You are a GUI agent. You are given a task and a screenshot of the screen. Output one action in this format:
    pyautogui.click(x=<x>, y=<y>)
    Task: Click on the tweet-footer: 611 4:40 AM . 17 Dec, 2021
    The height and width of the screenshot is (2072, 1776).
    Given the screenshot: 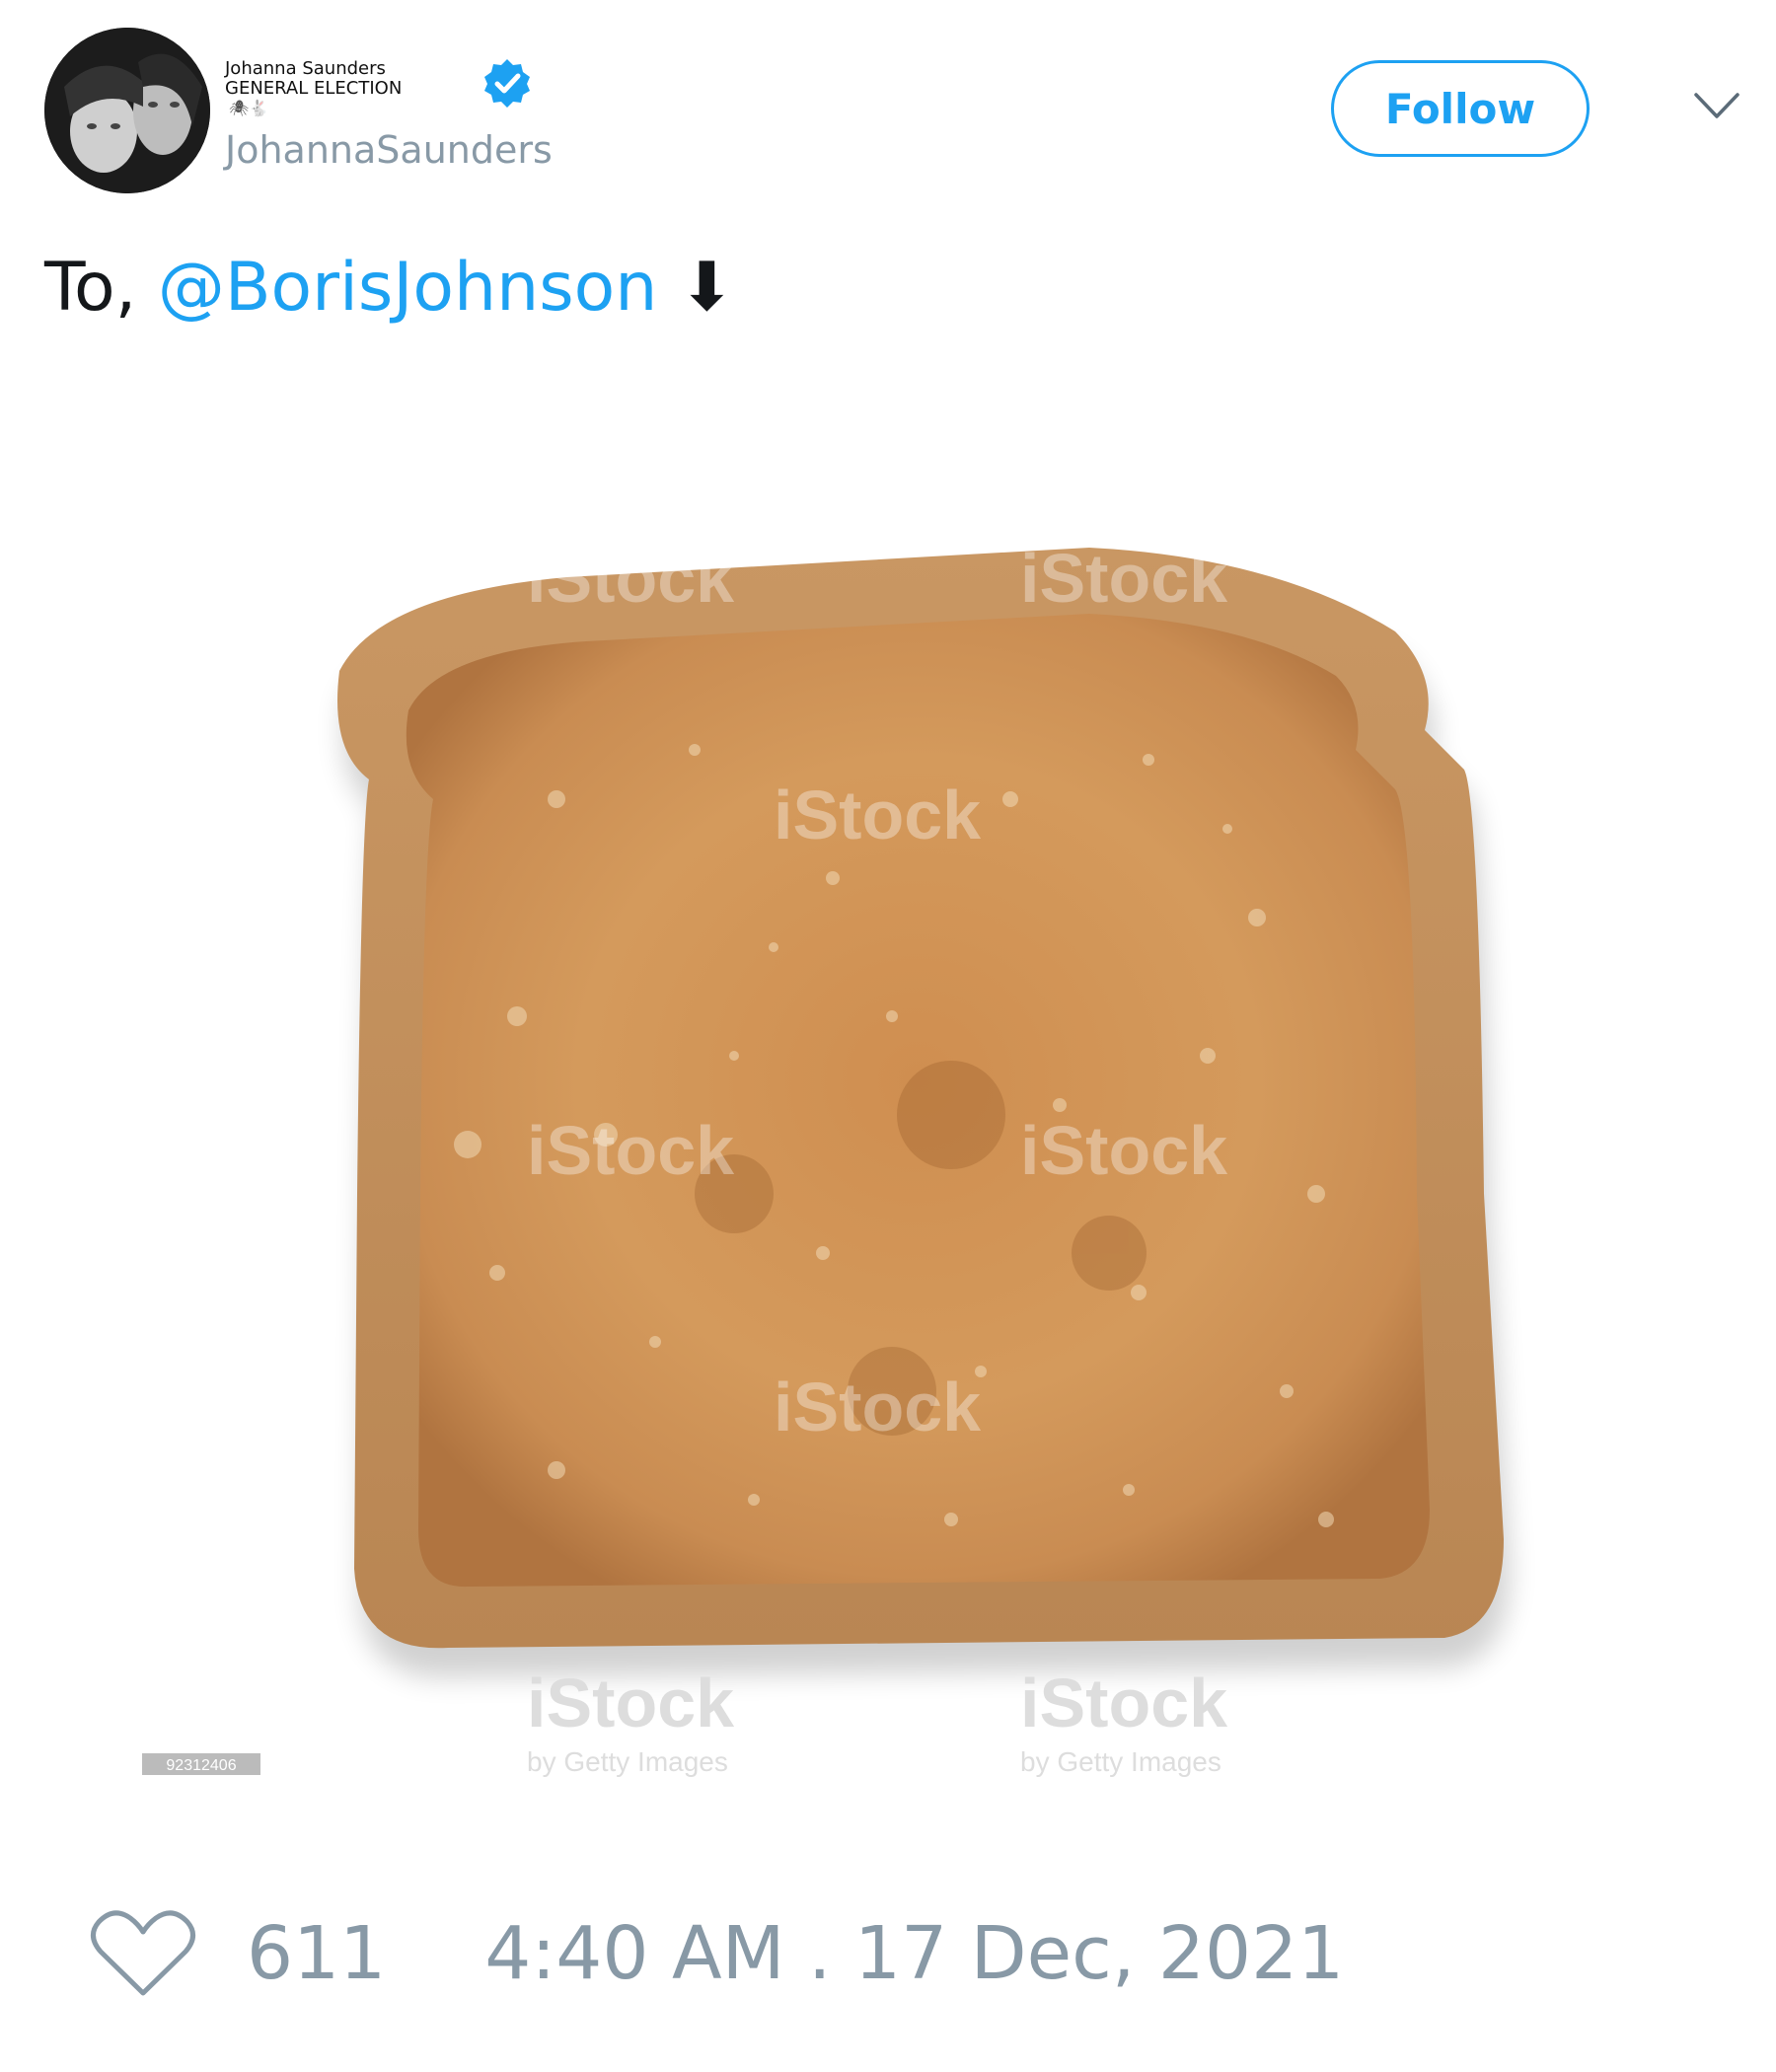 What is the action you would take?
    pyautogui.click(x=717, y=1954)
    